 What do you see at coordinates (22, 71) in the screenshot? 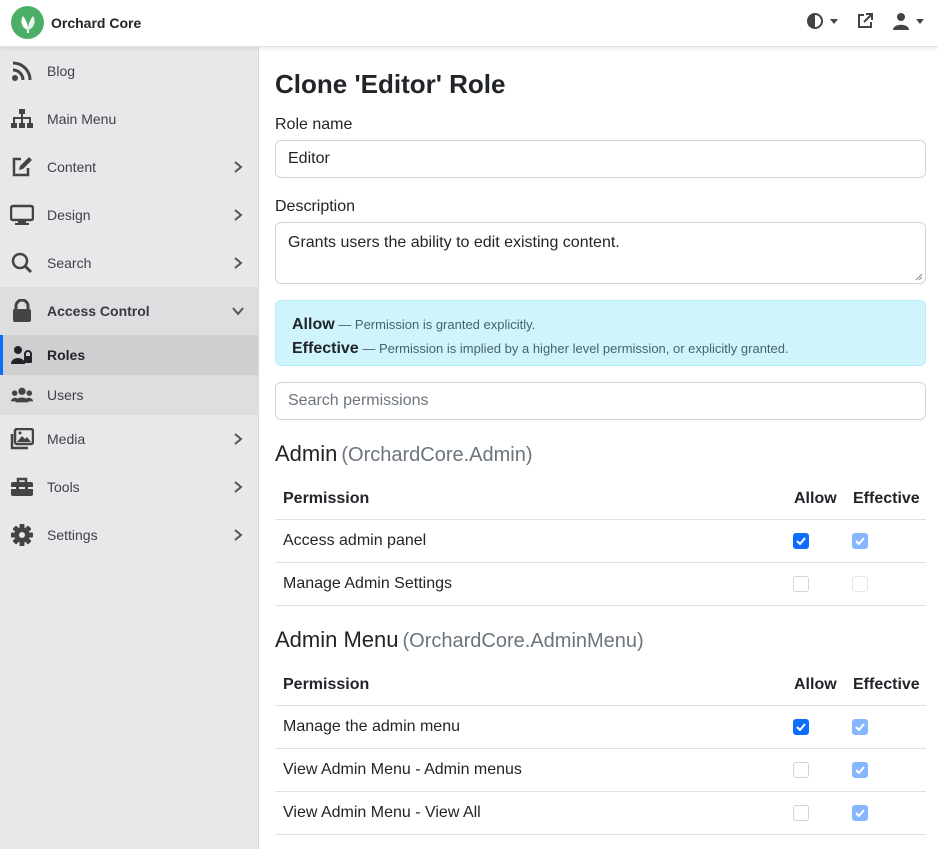
I see `rss-icon` at bounding box center [22, 71].